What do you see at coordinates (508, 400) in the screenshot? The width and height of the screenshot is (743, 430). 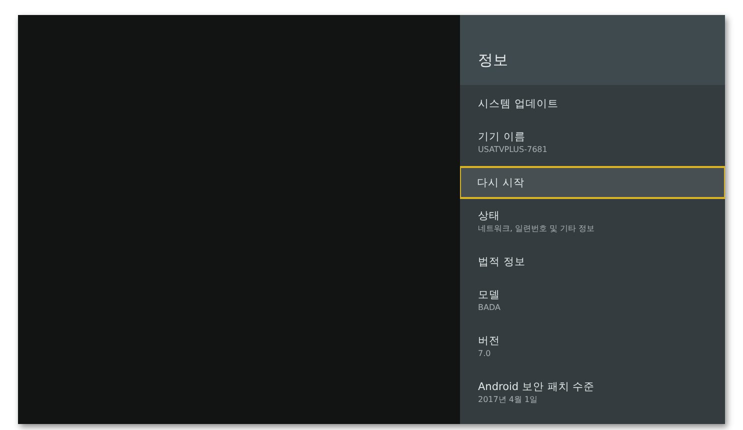 I see `item-subtitle: 2017년 4월 1일` at bounding box center [508, 400].